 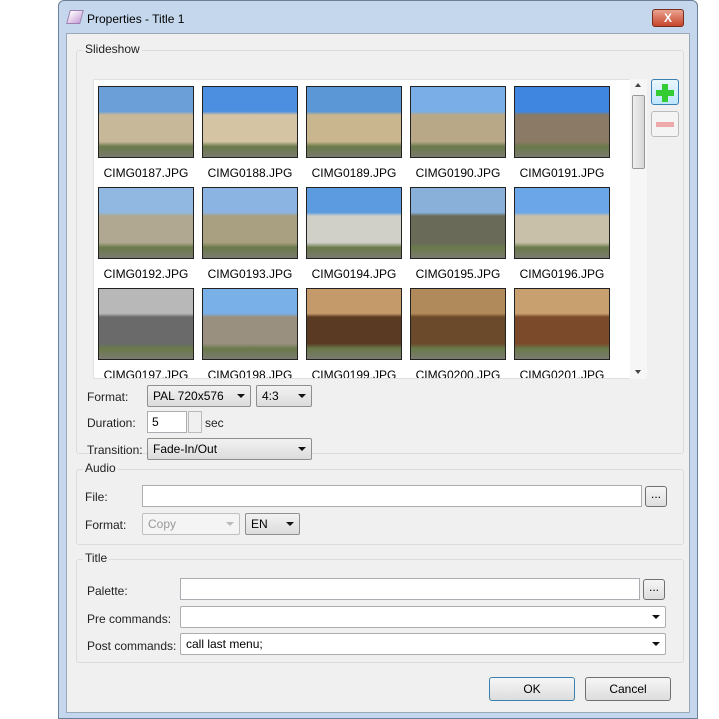 What do you see at coordinates (284, 396) in the screenshot?
I see `aspect-ratio-select: 4:3` at bounding box center [284, 396].